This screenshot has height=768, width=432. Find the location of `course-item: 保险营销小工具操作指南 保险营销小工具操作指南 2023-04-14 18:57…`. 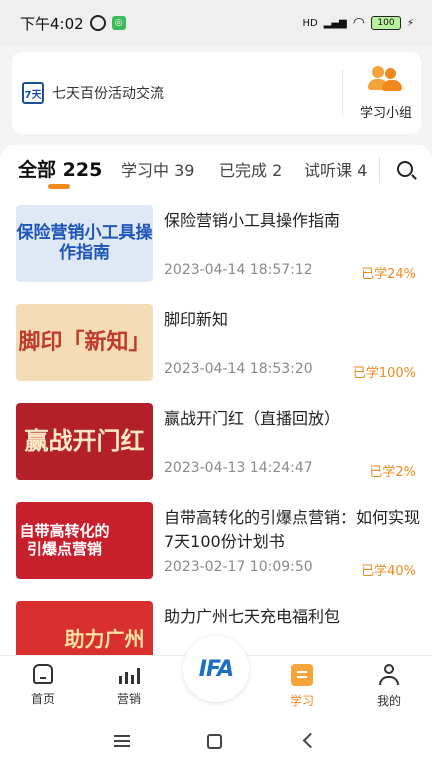

course-item: 保险营销小工具操作指南 保险营销小工具操作指南 2023-04-14 18:57… is located at coordinates (216, 255).